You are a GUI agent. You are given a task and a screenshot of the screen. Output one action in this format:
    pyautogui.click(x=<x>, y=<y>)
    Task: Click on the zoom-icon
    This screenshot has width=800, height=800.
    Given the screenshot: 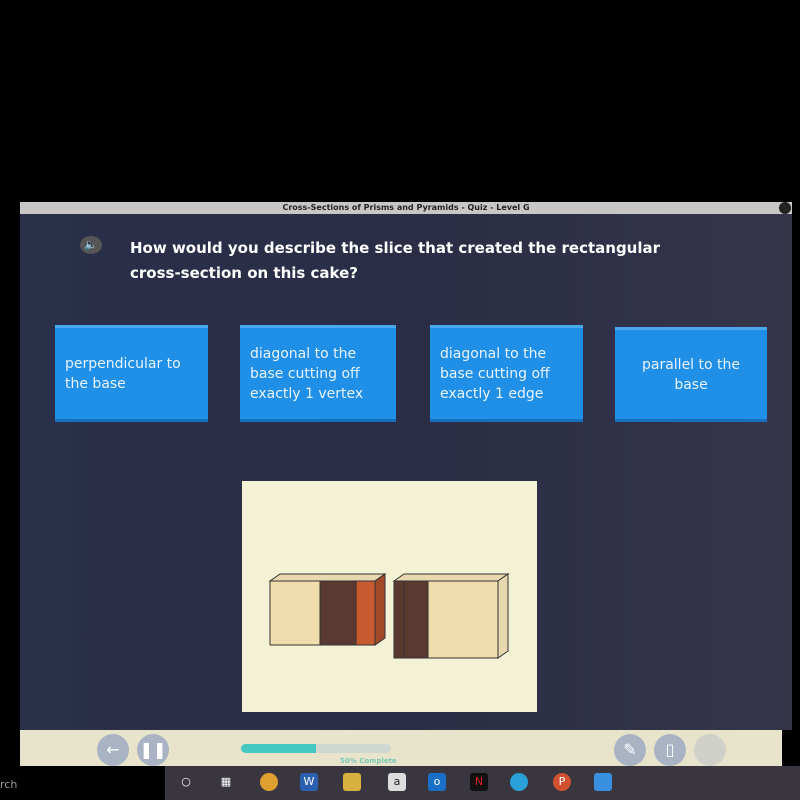 What is the action you would take?
    pyautogui.click(x=603, y=782)
    